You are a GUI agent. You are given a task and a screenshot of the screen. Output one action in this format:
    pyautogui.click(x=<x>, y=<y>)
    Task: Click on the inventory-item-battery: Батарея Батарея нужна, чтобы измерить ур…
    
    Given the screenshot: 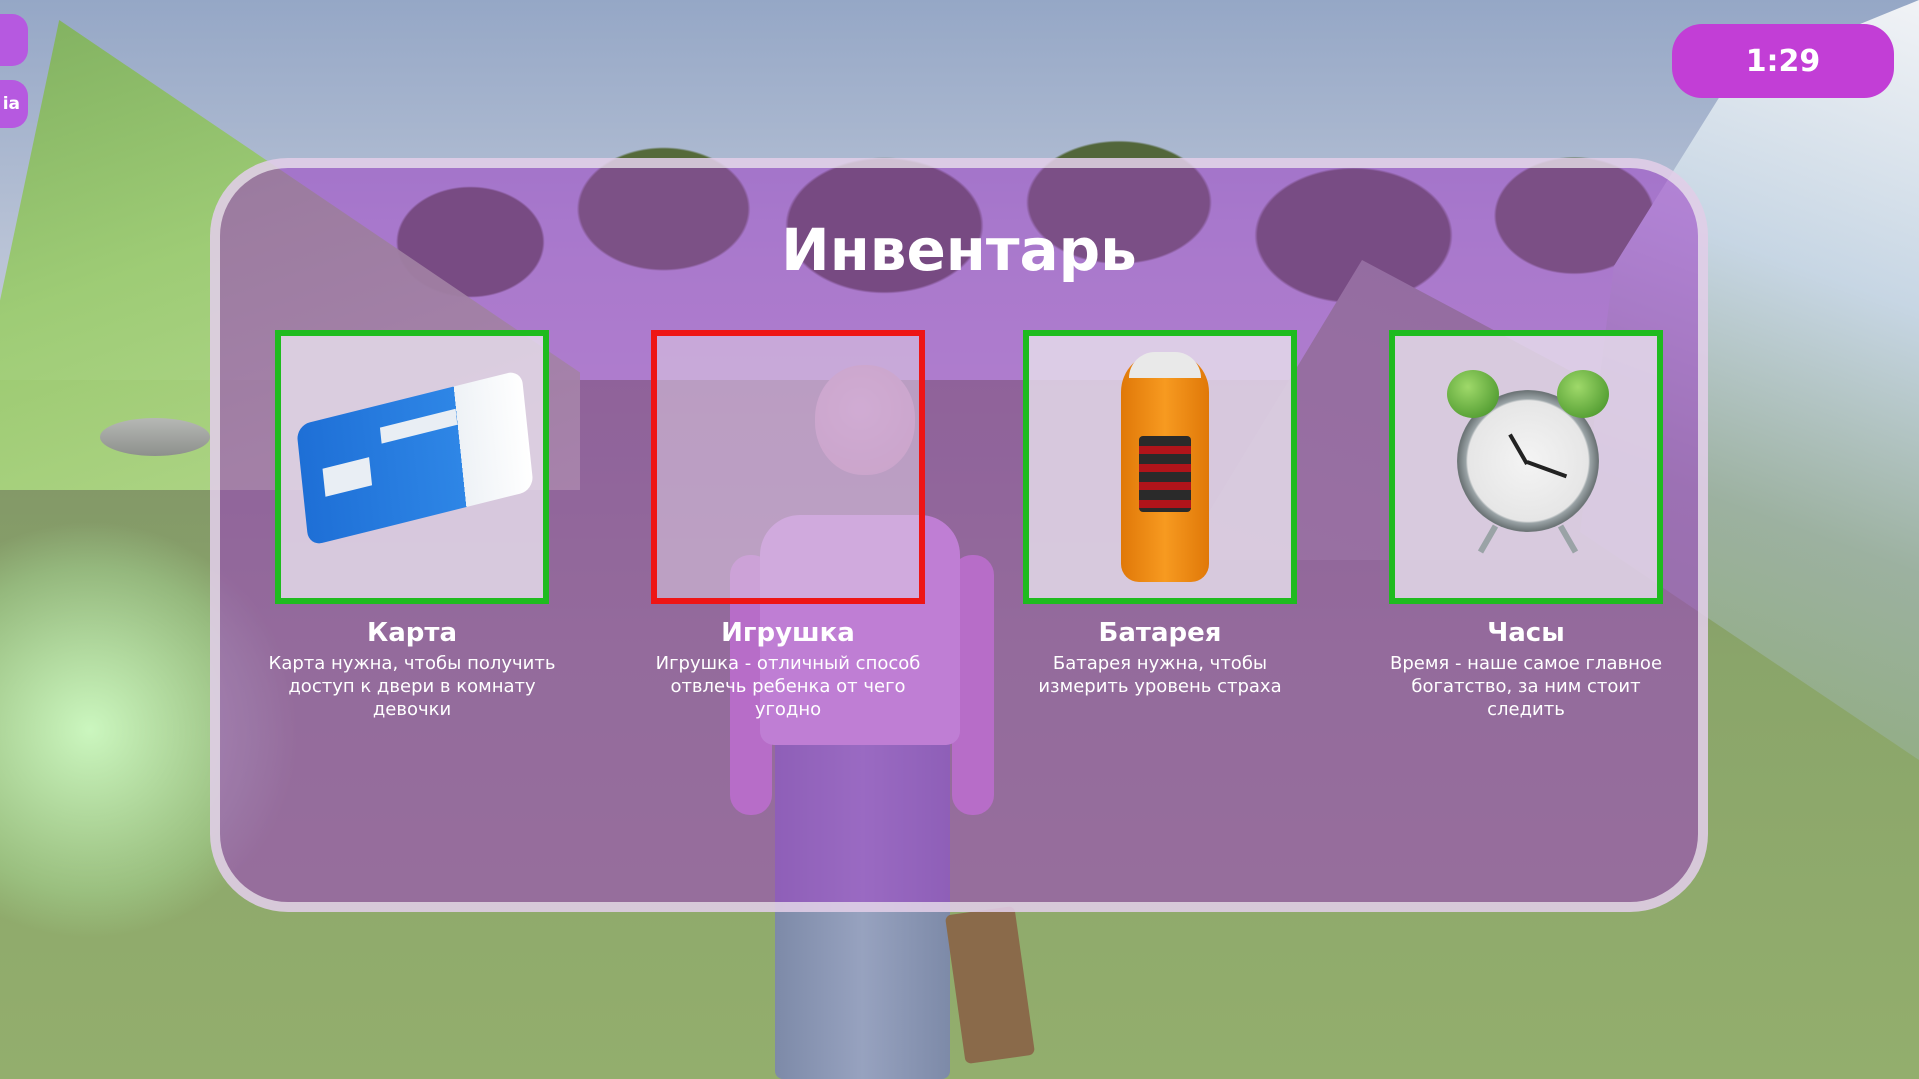 What is the action you would take?
    pyautogui.click(x=1160, y=514)
    